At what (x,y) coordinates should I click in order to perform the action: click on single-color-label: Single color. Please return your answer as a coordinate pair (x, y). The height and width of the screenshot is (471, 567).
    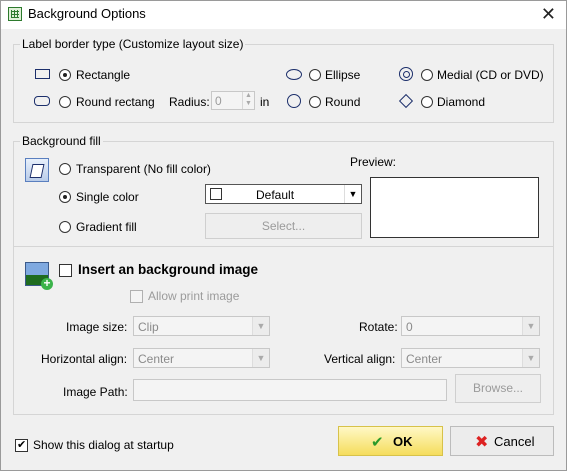
    Looking at the image, I should click on (107, 197).